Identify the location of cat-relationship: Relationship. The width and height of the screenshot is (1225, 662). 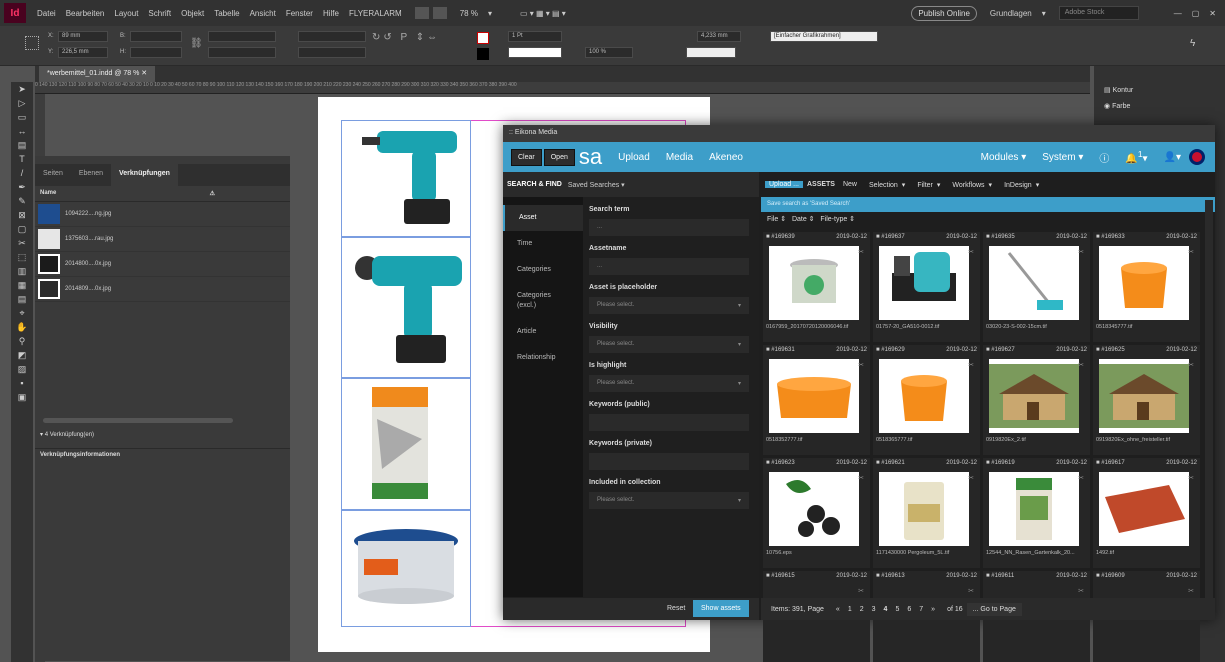
(543, 358).